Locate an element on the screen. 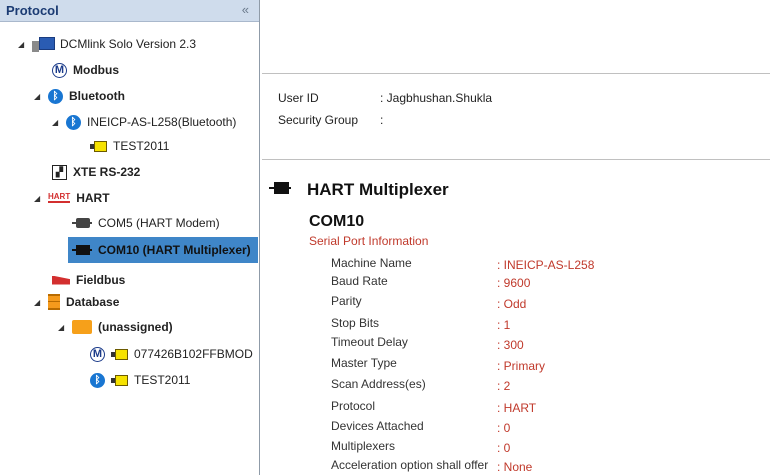 The image size is (770, 475). tree-item-label: (unassigned) is located at coordinates (135, 327).